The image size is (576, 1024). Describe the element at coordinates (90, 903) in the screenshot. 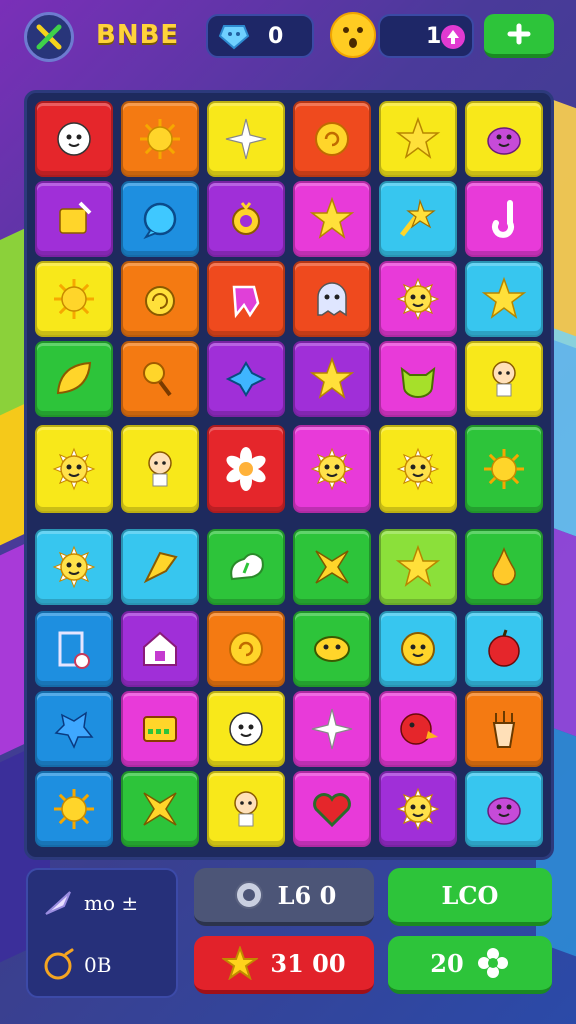

I see `info-row-1: mo ±` at that location.